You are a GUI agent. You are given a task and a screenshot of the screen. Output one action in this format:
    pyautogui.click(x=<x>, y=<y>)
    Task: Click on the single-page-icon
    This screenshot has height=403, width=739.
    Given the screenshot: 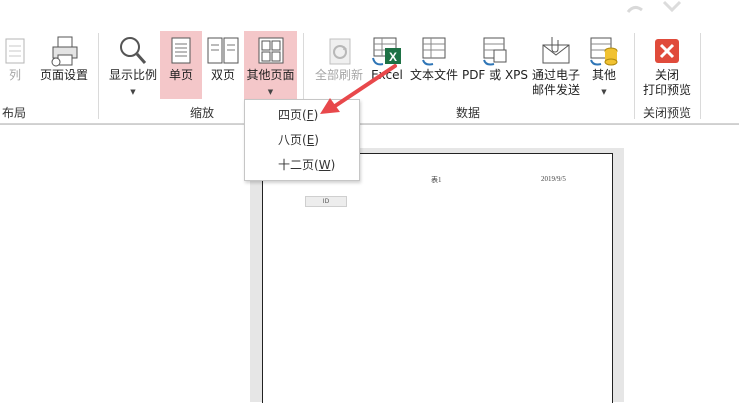 What is the action you would take?
    pyautogui.click(x=181, y=50)
    